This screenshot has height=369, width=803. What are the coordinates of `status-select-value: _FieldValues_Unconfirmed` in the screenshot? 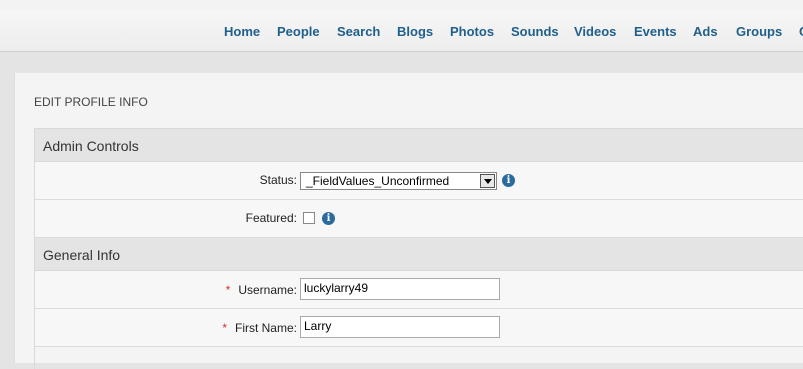 It's located at (378, 181).